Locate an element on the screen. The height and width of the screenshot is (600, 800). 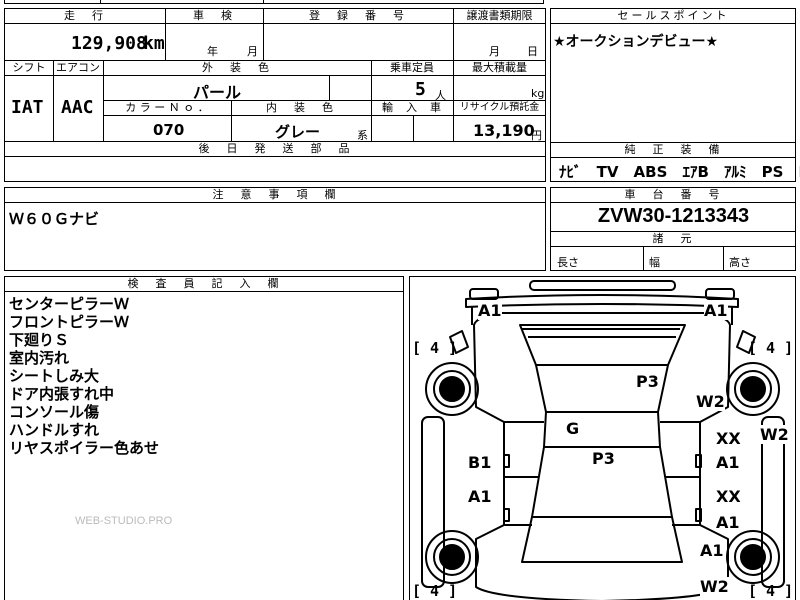
equipment-item: ｴｱB is located at coordinates (695, 172).